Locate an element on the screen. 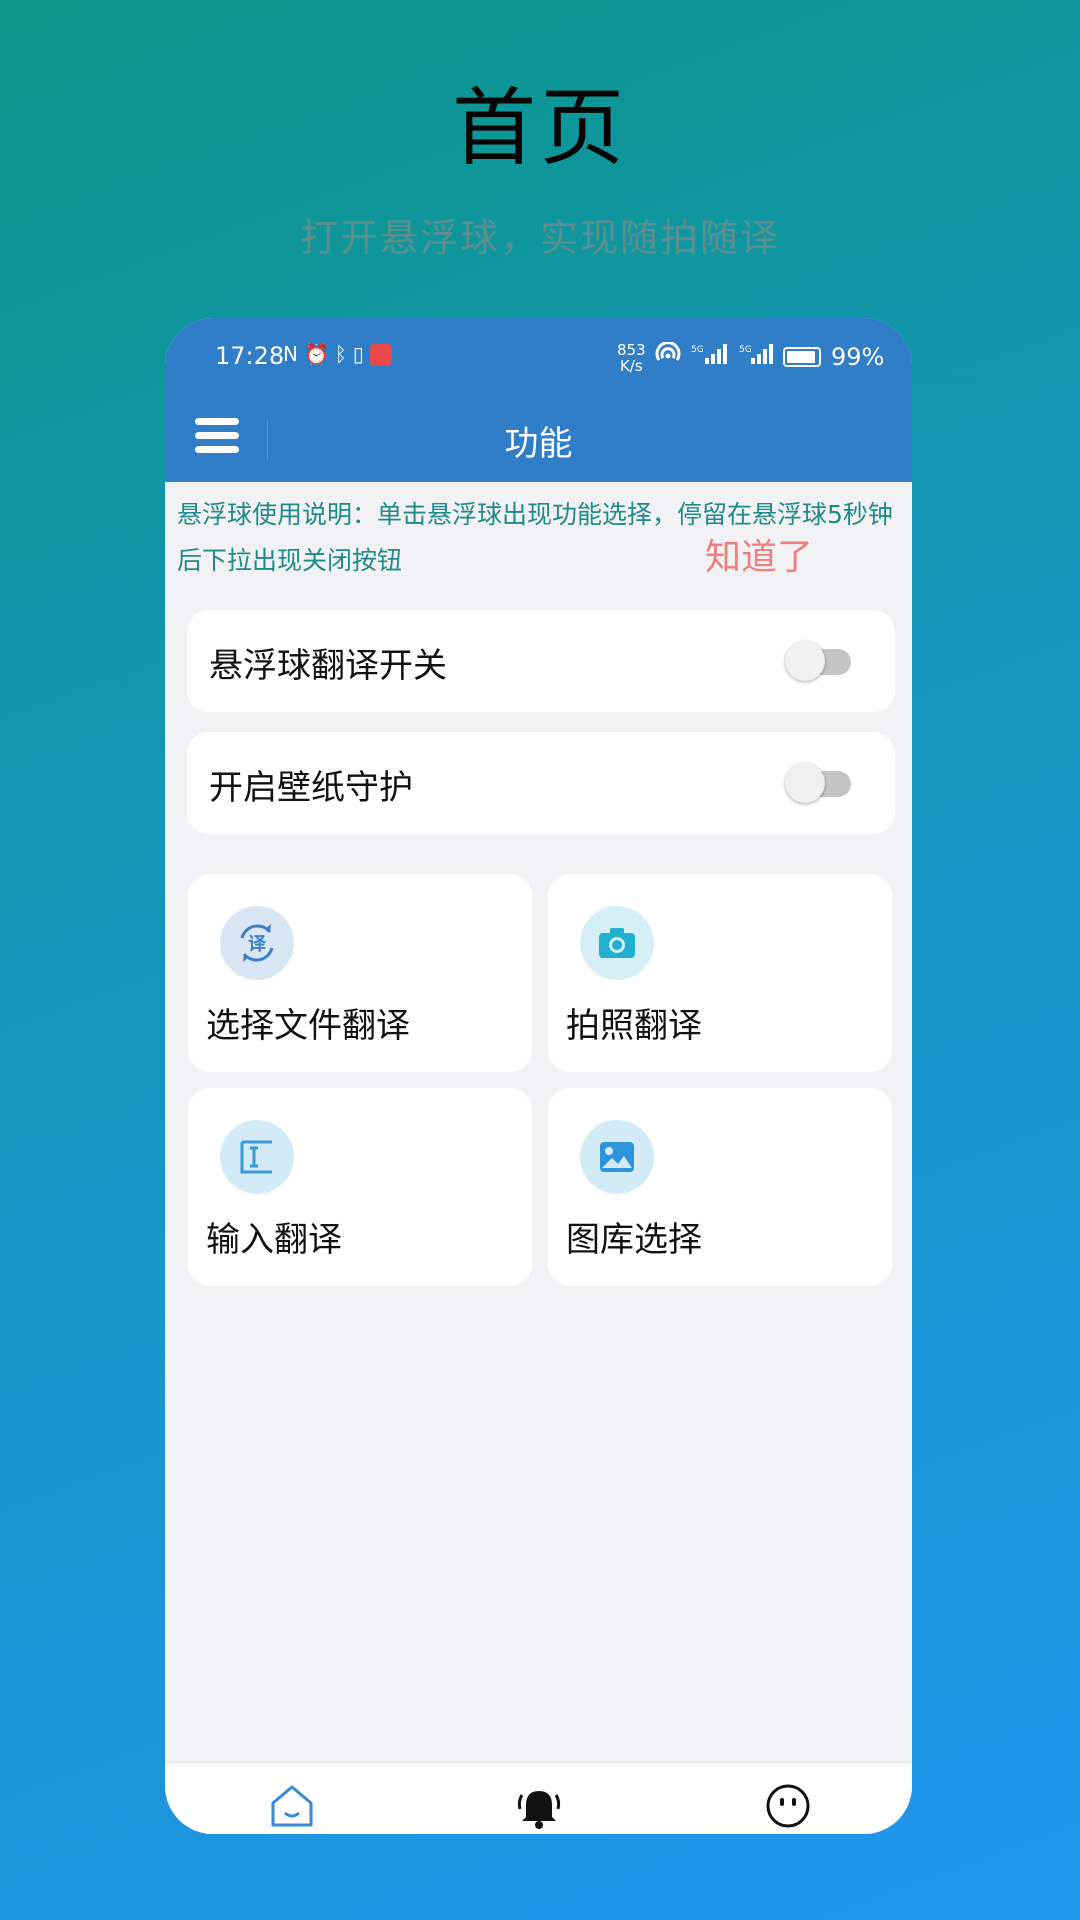  floating-ball-toggle-row: 悬浮球翻译开关 is located at coordinates (541, 661).